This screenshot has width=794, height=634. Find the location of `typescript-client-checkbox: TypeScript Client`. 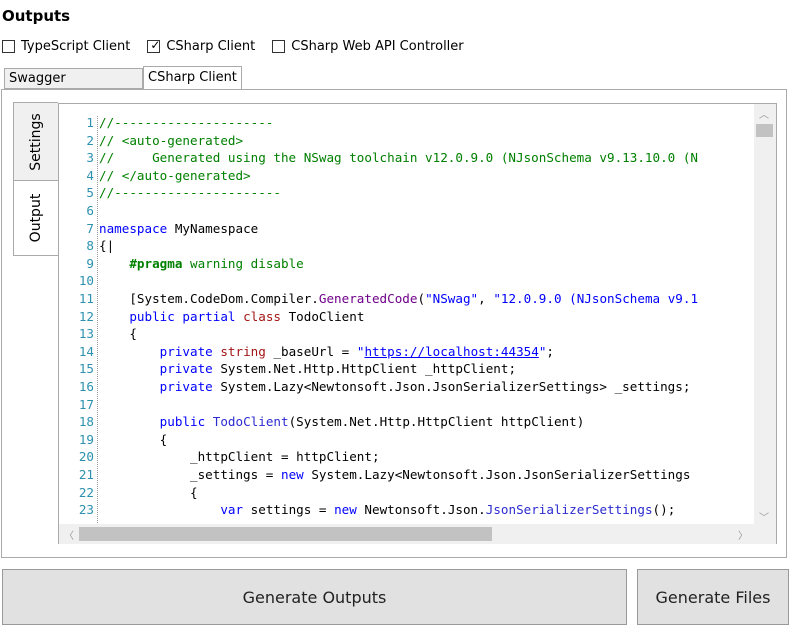

typescript-client-checkbox: TypeScript Client is located at coordinates (66, 46).